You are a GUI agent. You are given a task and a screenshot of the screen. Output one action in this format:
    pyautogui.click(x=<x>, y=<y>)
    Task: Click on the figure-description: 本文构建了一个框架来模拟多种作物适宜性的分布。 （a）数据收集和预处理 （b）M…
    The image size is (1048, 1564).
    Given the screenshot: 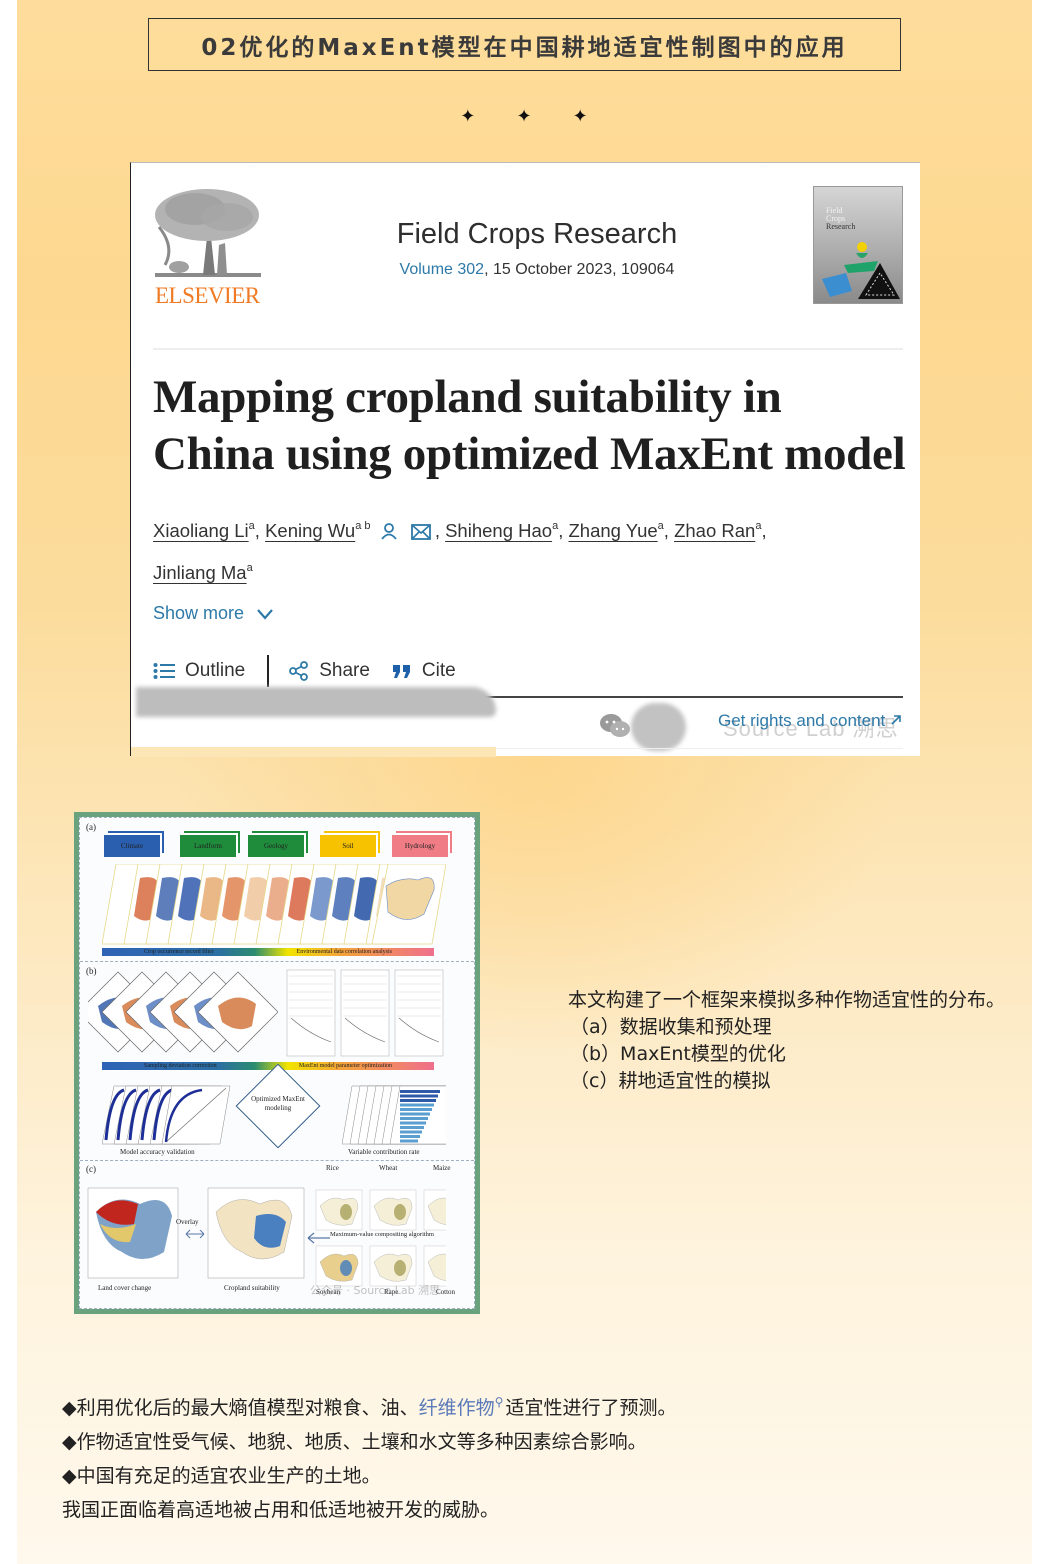 What is the action you would take?
    pyautogui.click(x=788, y=1041)
    